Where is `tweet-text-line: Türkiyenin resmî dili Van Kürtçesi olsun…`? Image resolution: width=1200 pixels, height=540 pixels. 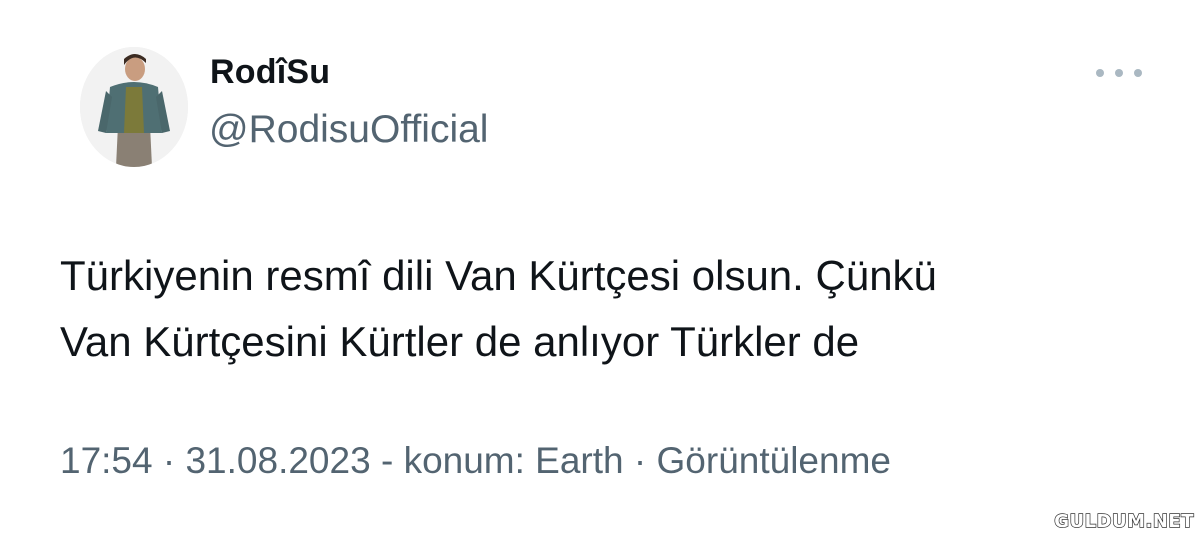
tweet-text-line: Türkiyenin resmî dili Van Kürtçesi olsun… is located at coordinates (498, 275).